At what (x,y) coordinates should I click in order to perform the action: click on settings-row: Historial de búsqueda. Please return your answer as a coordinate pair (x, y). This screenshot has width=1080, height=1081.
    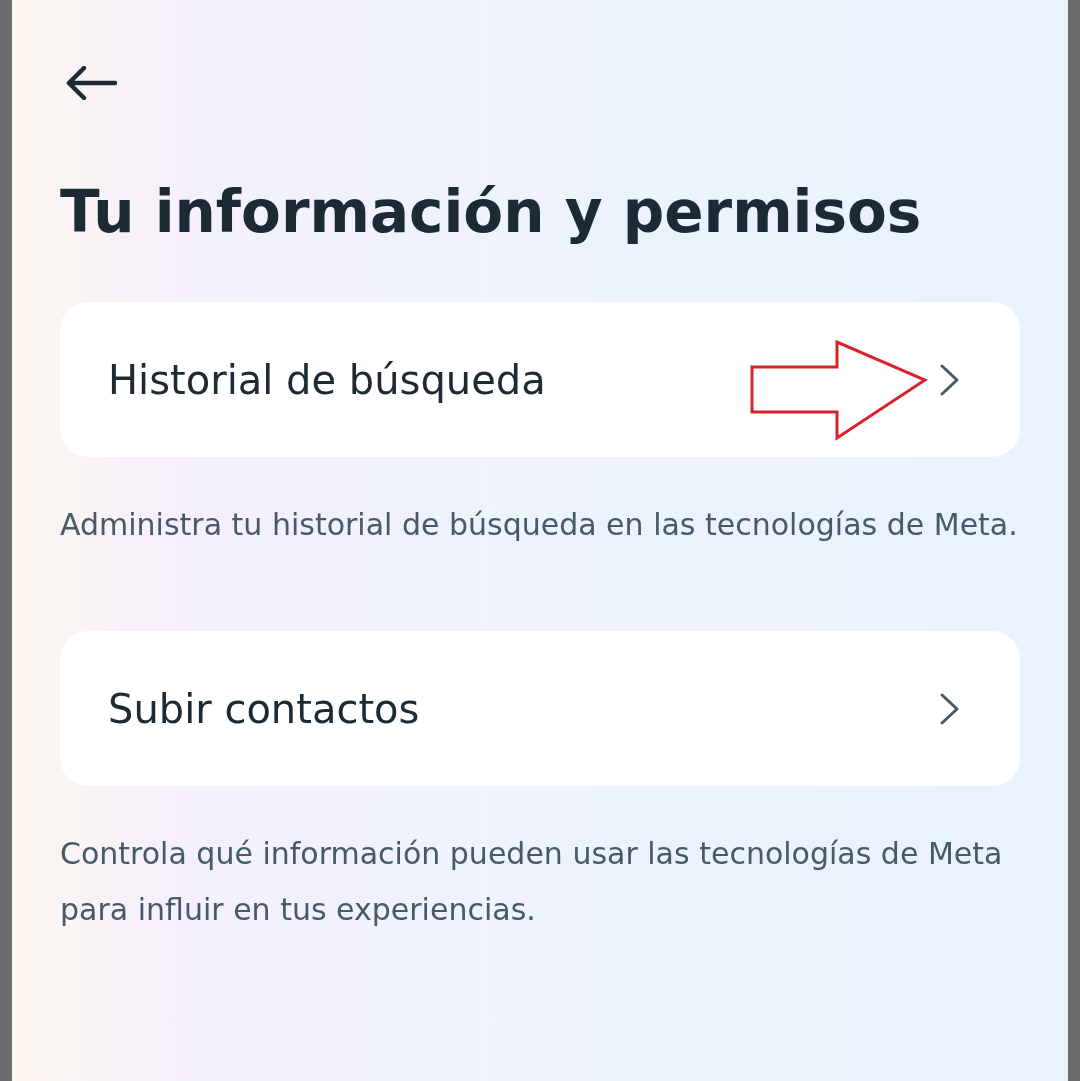
    Looking at the image, I should click on (540, 379).